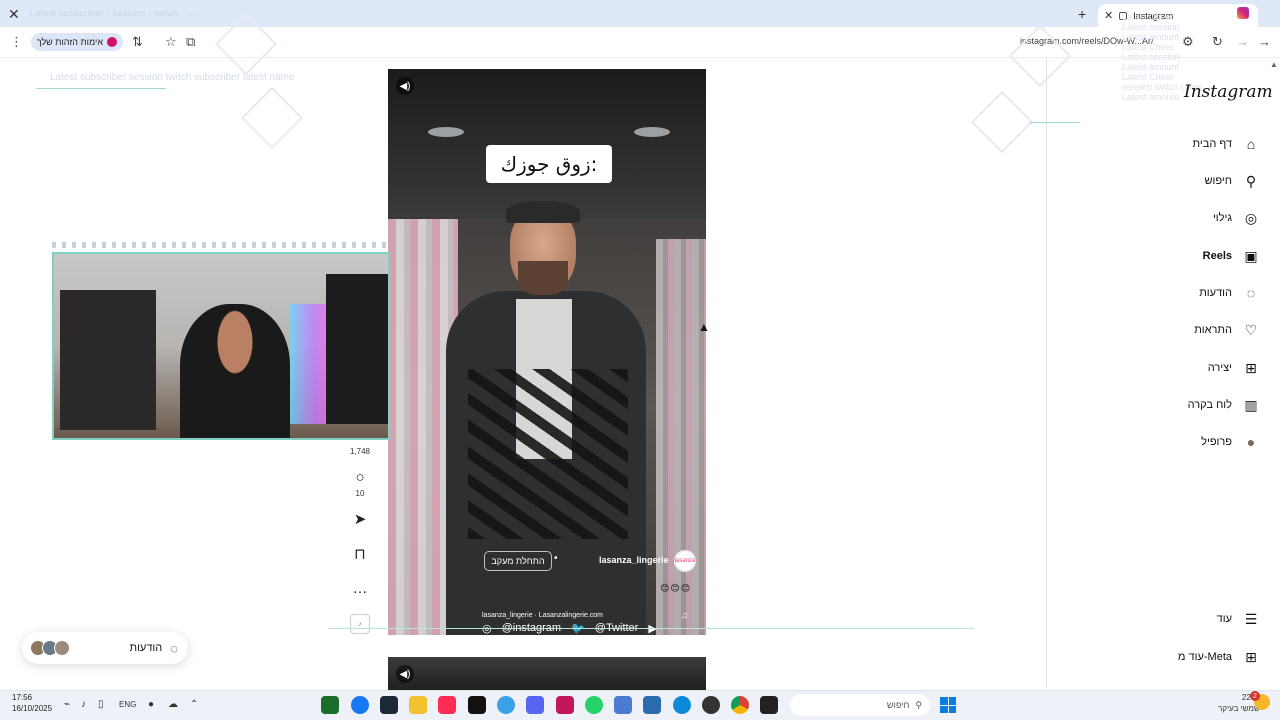 The image size is (1280, 720). I want to click on home-icon: ⌂, so click(1251, 144).